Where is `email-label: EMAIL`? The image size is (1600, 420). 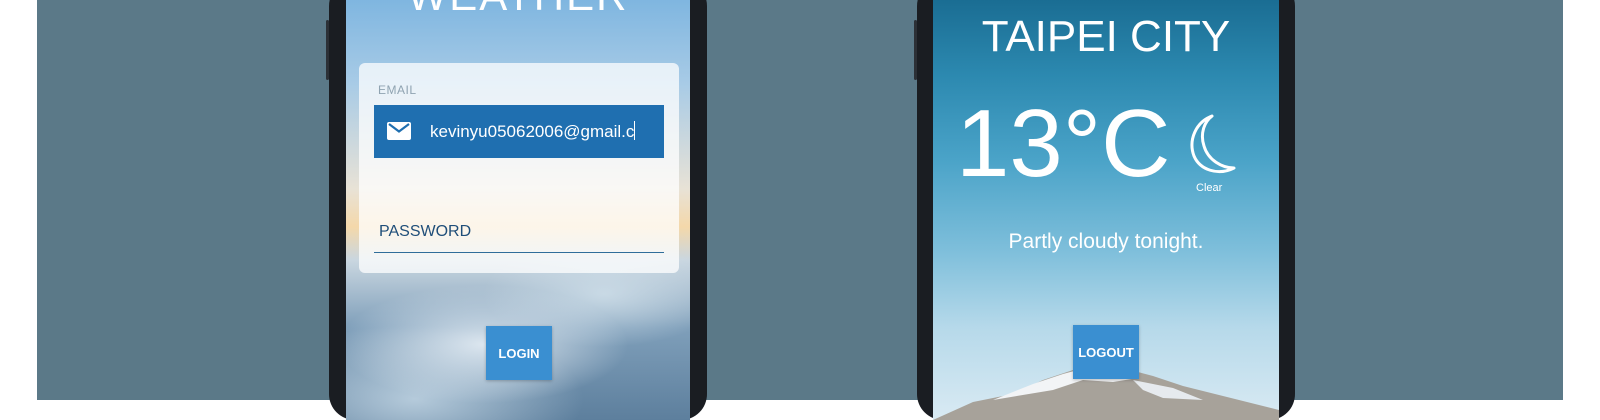
email-label: EMAIL is located at coordinates (397, 90).